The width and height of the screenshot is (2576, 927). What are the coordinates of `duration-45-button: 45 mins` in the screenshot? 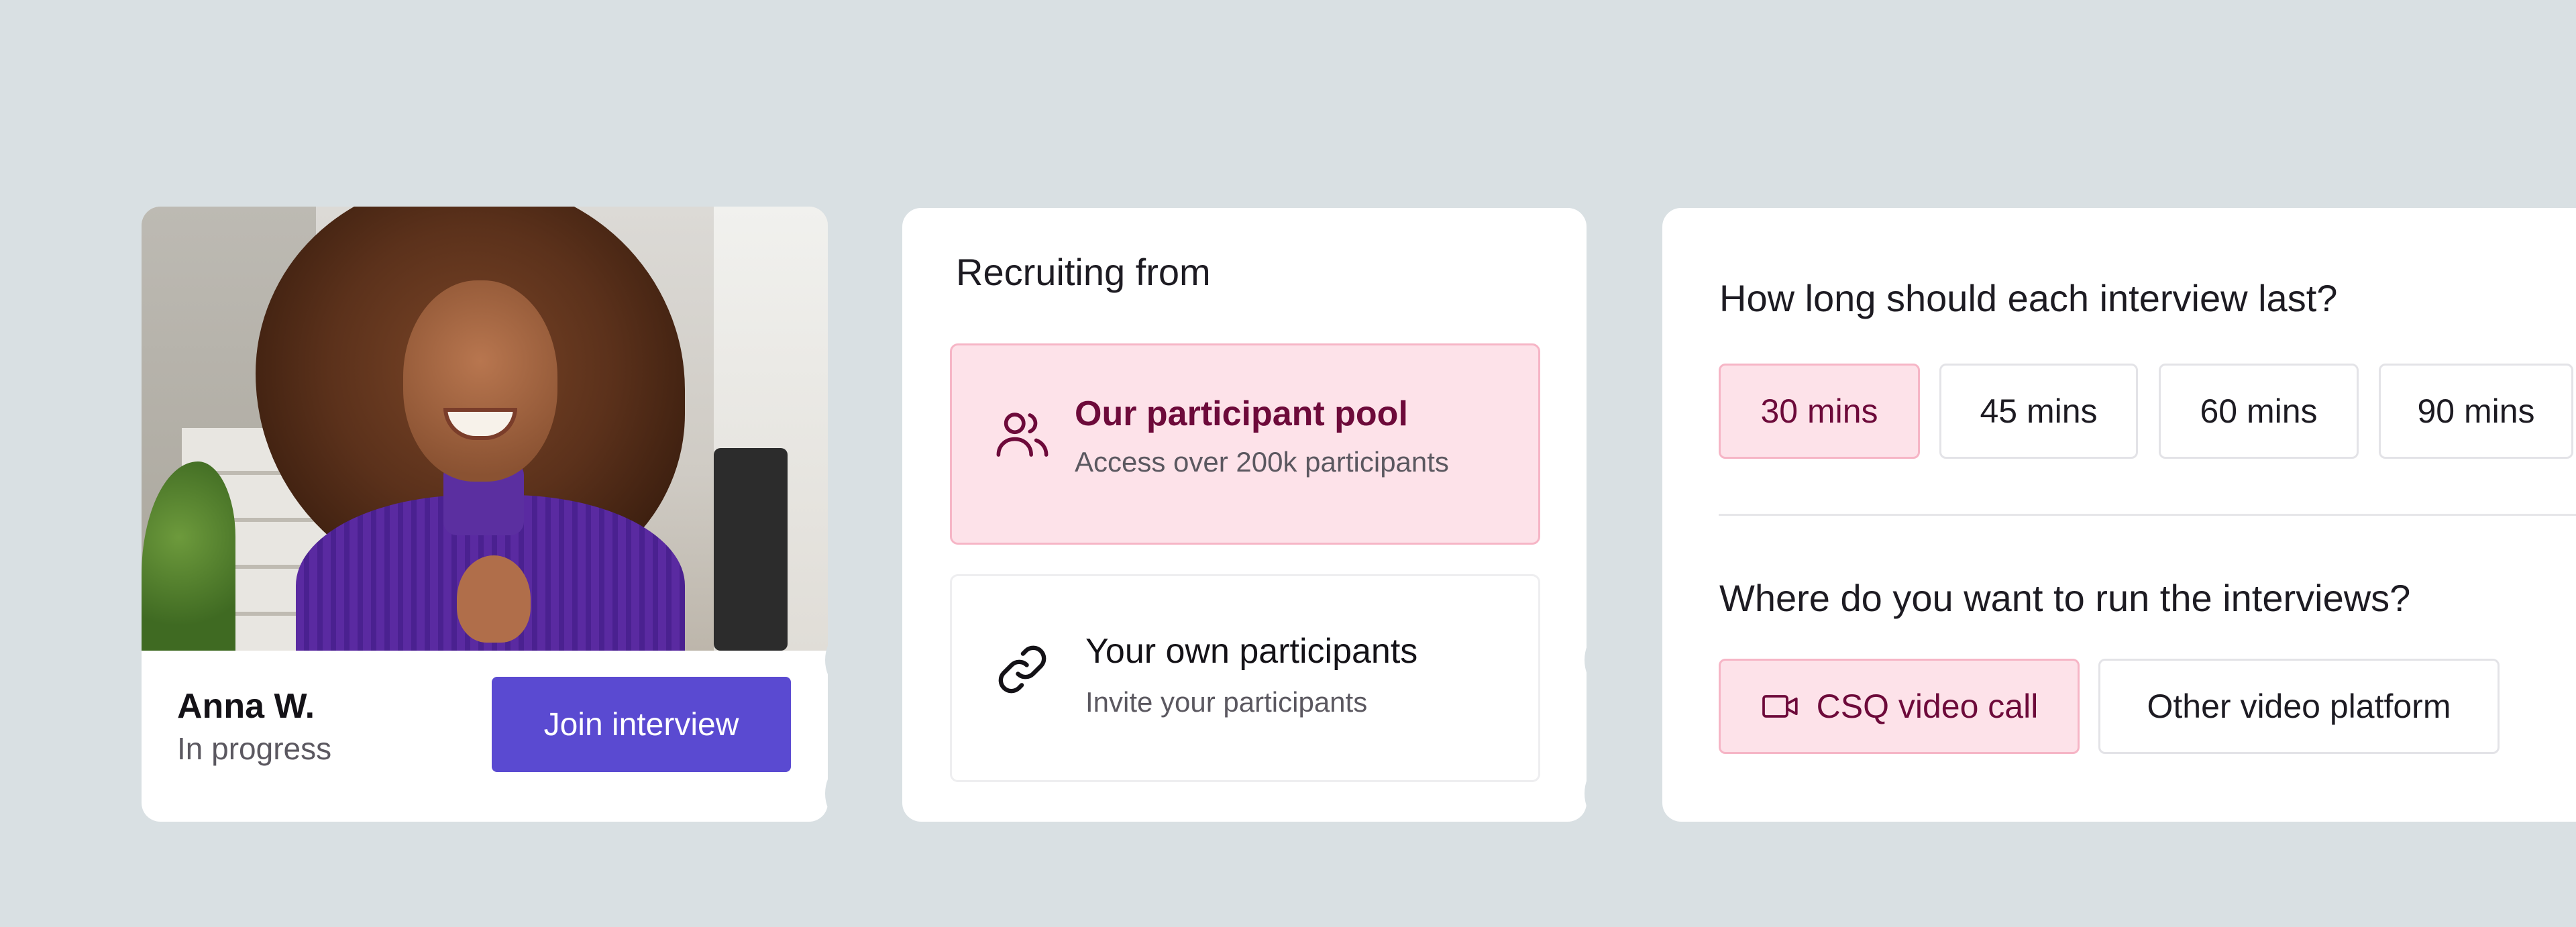 It's located at (2038, 411).